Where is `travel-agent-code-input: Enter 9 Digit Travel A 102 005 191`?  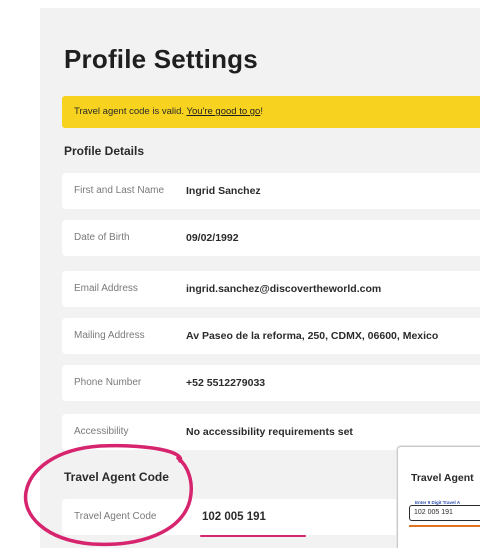 travel-agent-code-input: Enter 9 Digit Travel A 102 005 191 is located at coordinates (444, 510).